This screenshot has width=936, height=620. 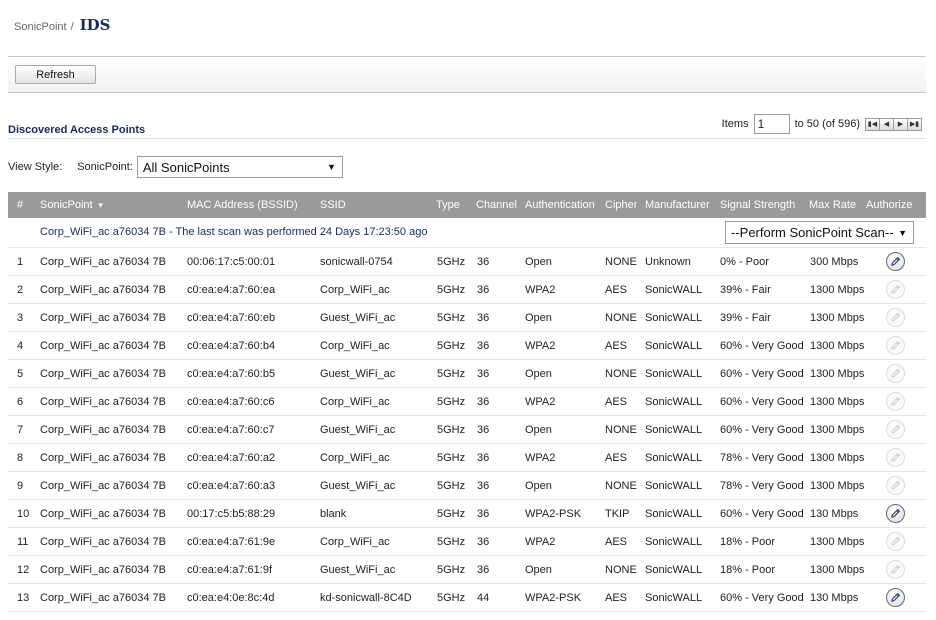 I want to click on col-header-sonicpoint: SonicPoint ▼, so click(x=72, y=205).